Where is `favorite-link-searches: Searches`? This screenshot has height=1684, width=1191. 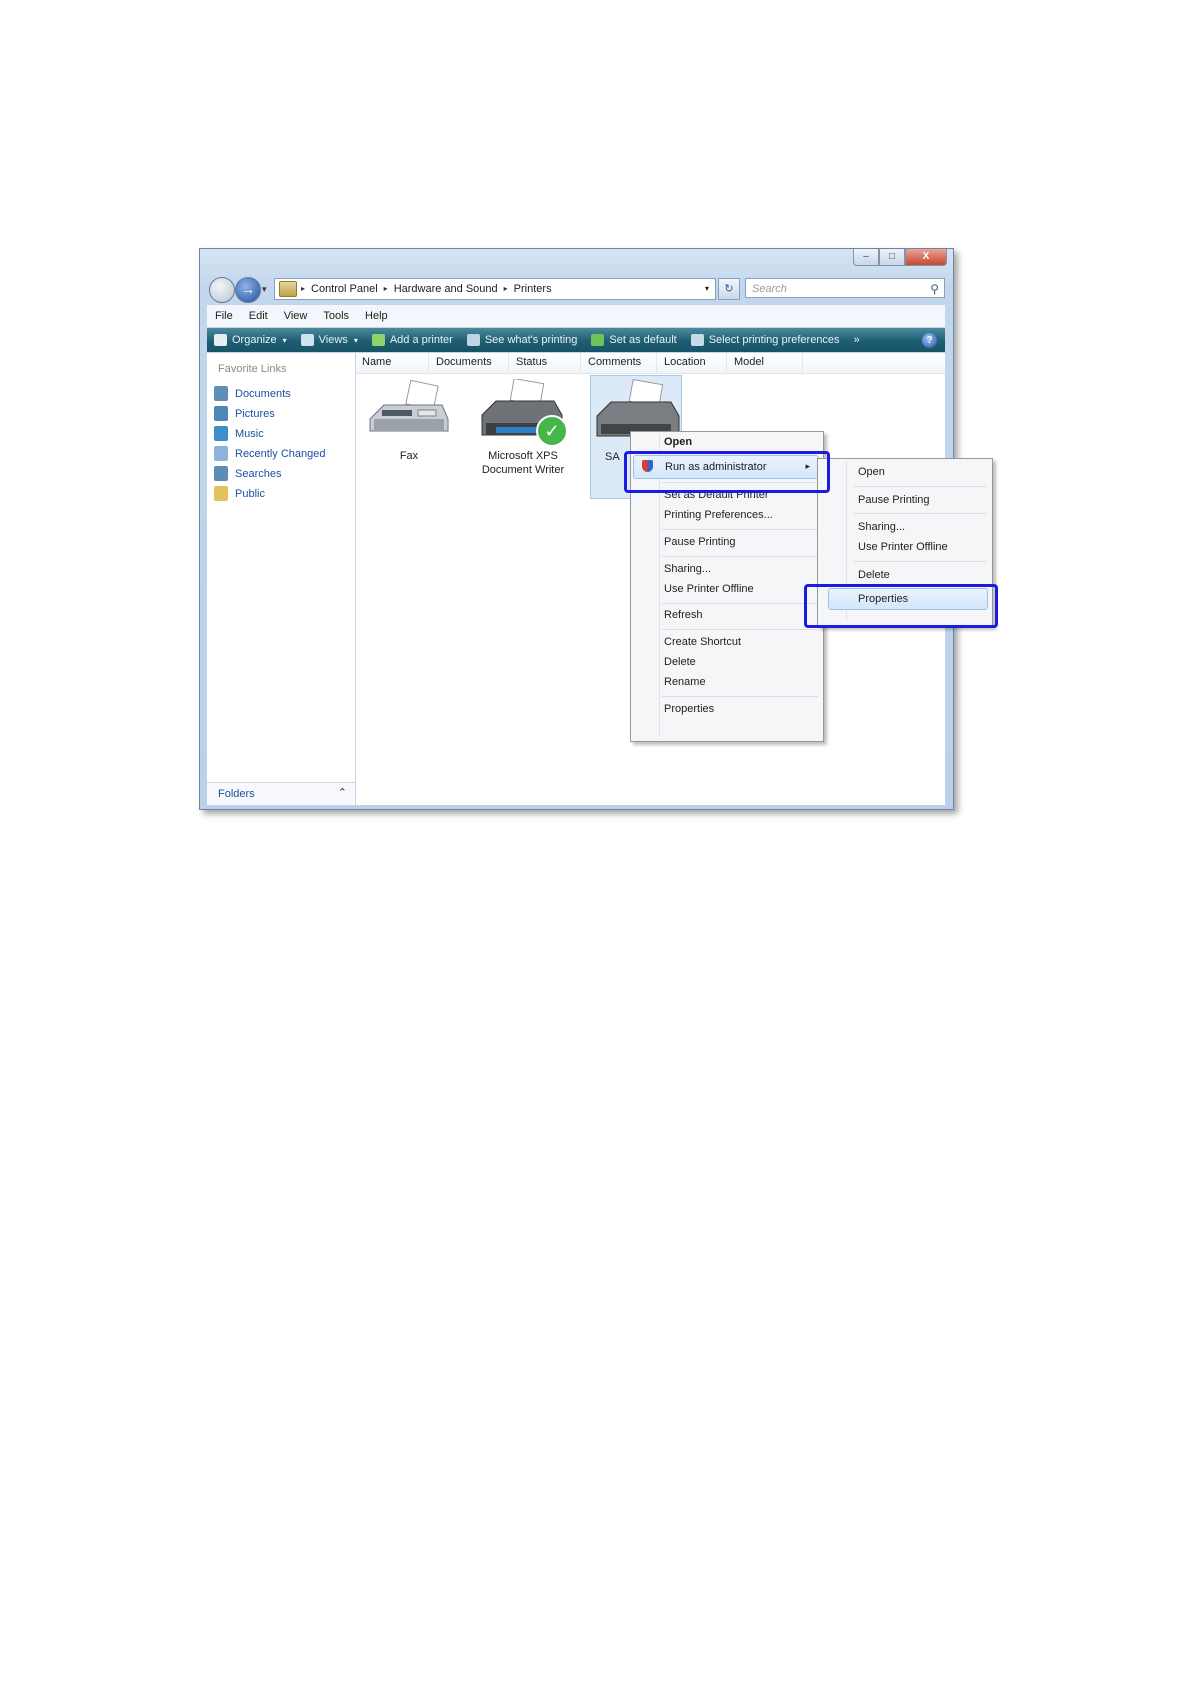
favorite-link-searches: Searches is located at coordinates (247, 473).